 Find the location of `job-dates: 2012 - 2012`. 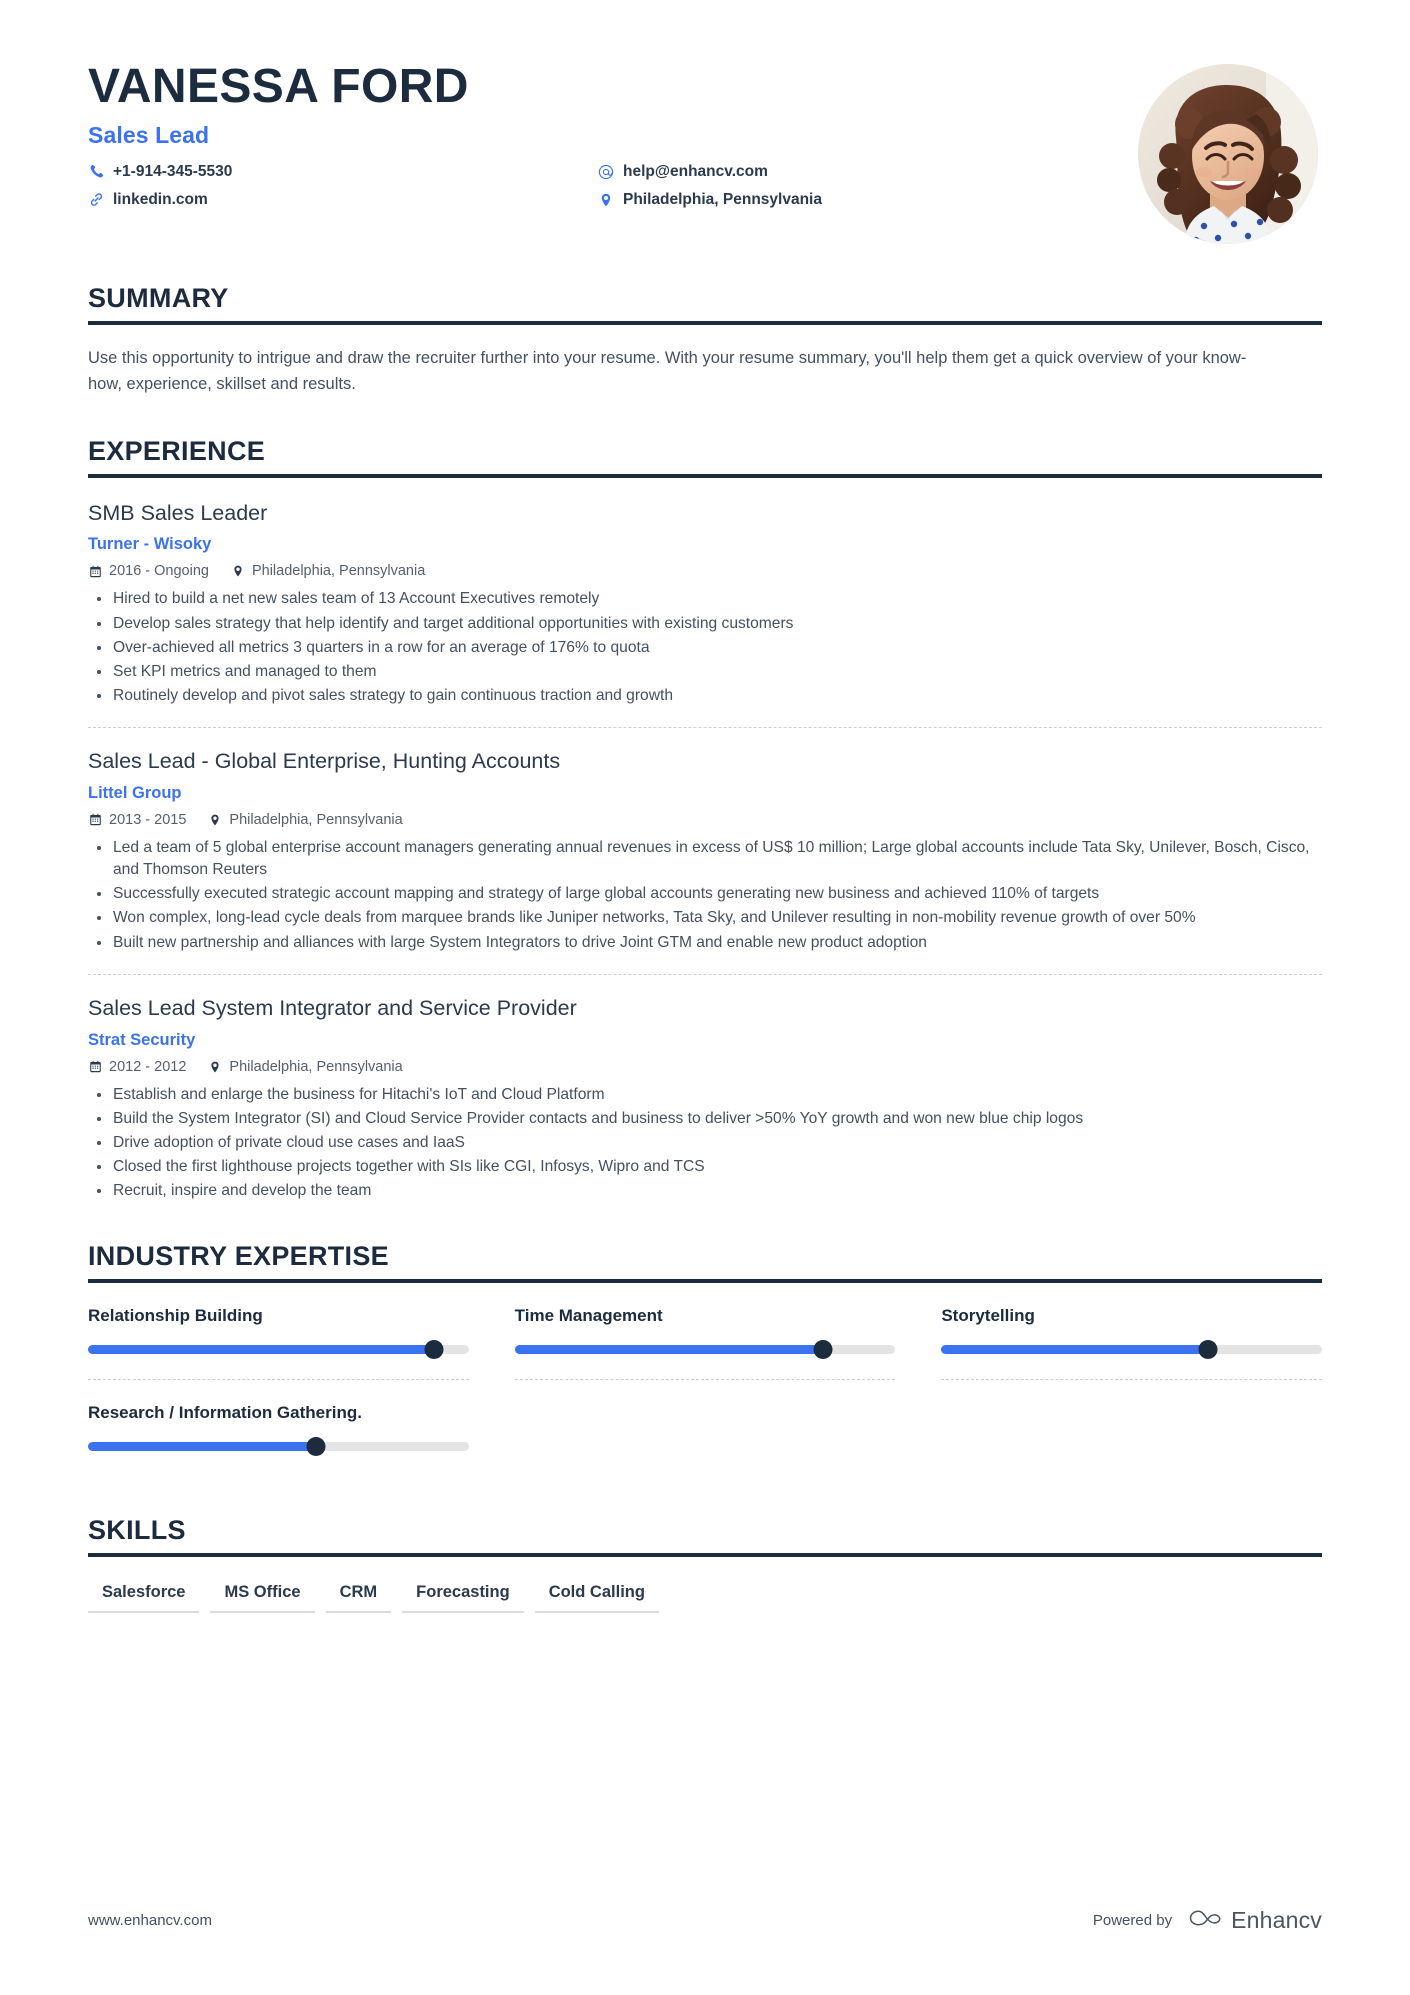

job-dates: 2012 - 2012 is located at coordinates (137, 1067).